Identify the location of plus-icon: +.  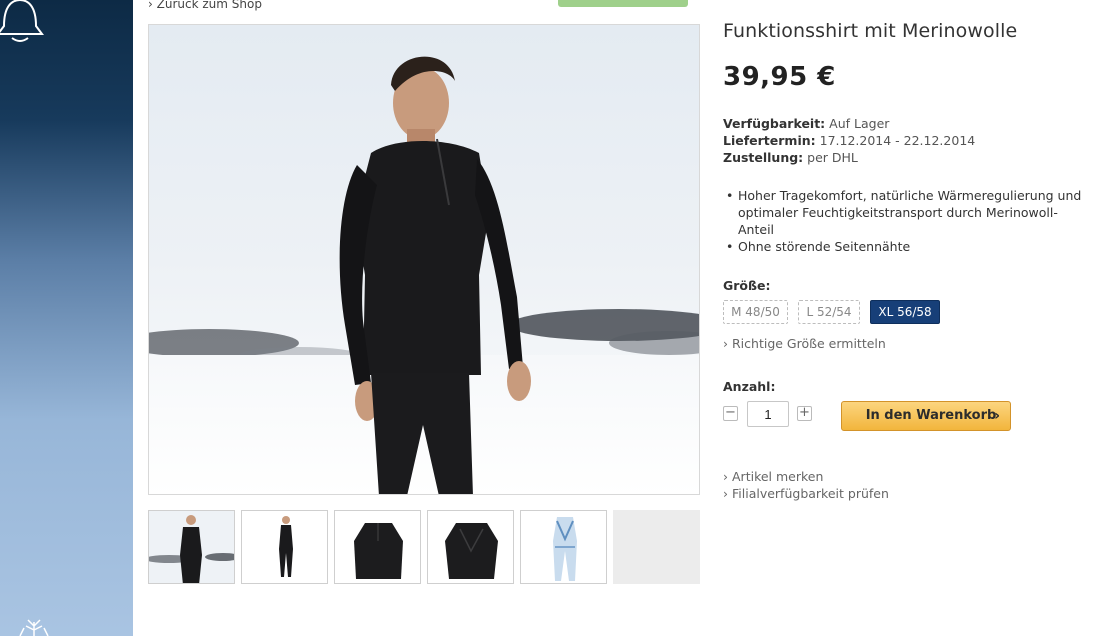
(804, 412).